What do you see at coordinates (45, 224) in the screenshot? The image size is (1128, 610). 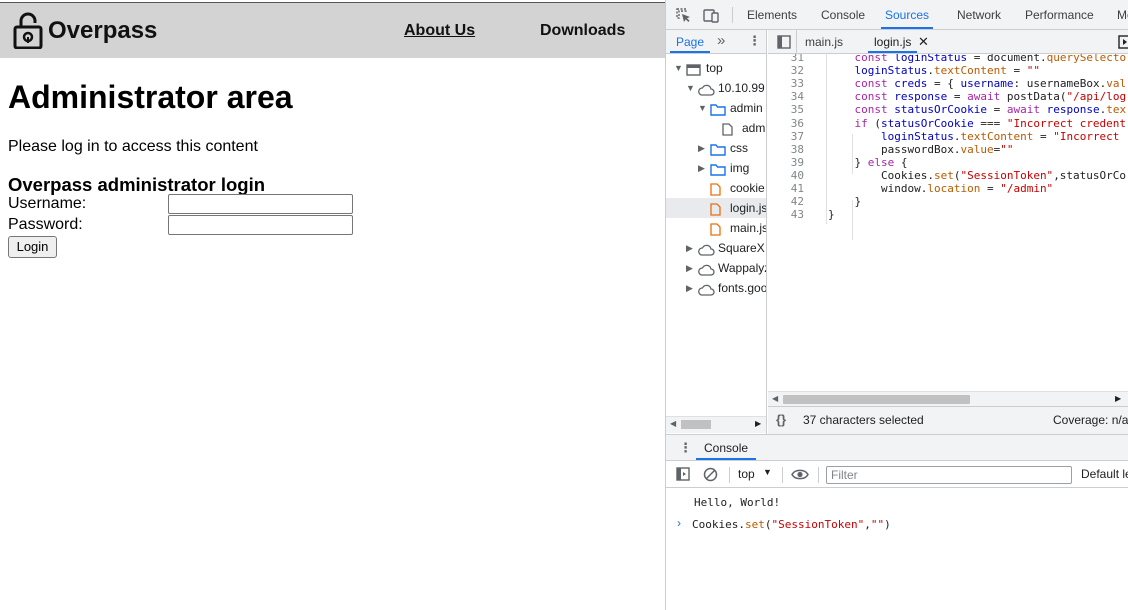 I see `password-label: Password:` at bounding box center [45, 224].